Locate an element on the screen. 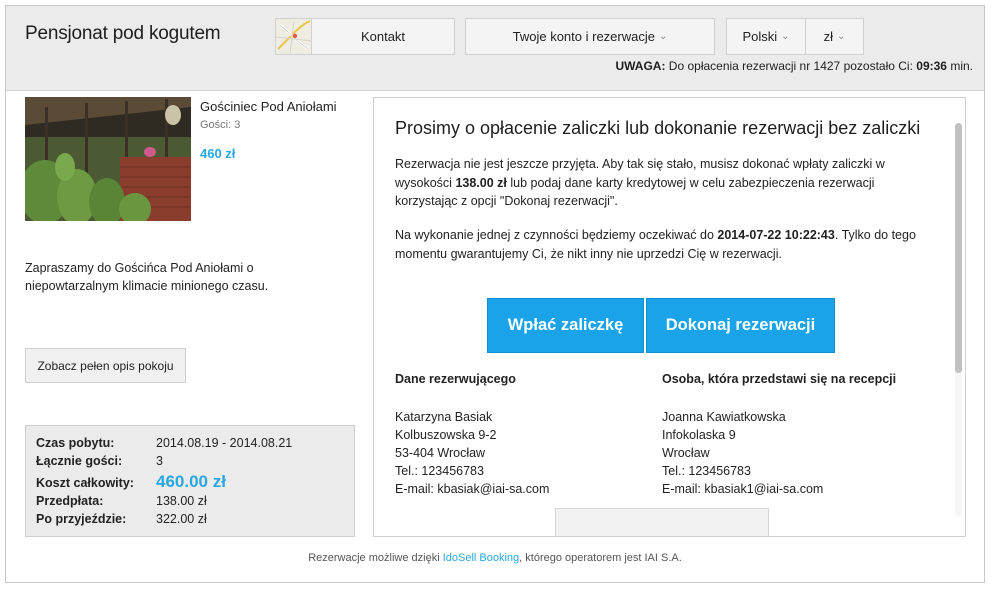 This screenshot has height=594, width=995. summary-row: Łącznie gości: 3 is located at coordinates (190, 463).